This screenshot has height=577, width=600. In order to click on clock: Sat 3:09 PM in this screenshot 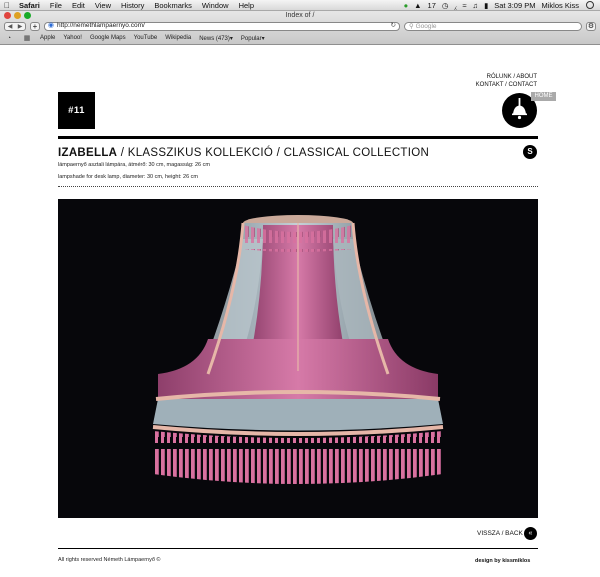, I will do `click(514, 5)`.